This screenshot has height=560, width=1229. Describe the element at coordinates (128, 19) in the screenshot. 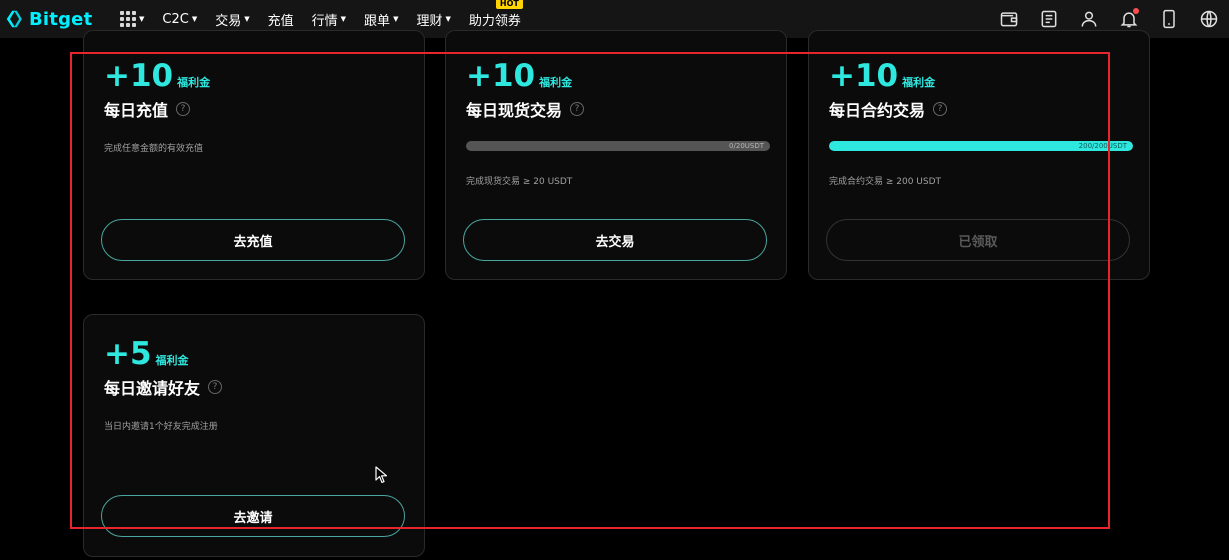

I see `apps-grid-icon` at that location.